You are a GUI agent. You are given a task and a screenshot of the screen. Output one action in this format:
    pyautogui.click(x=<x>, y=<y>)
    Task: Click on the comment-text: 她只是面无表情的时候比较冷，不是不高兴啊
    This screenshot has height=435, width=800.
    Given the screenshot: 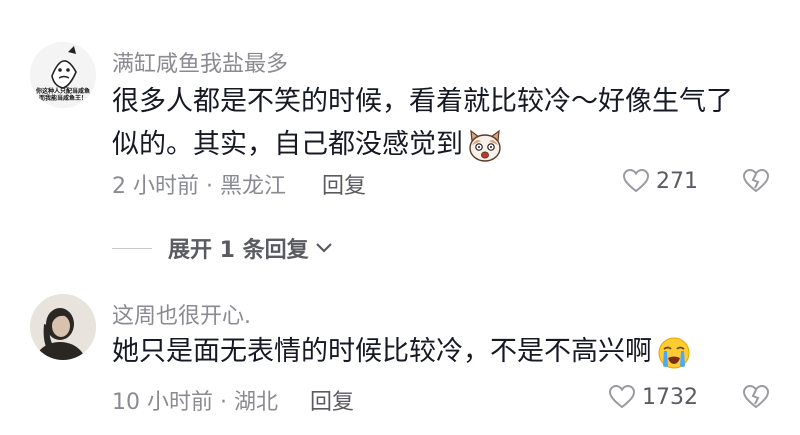 What is the action you would take?
    pyautogui.click(x=437, y=351)
    